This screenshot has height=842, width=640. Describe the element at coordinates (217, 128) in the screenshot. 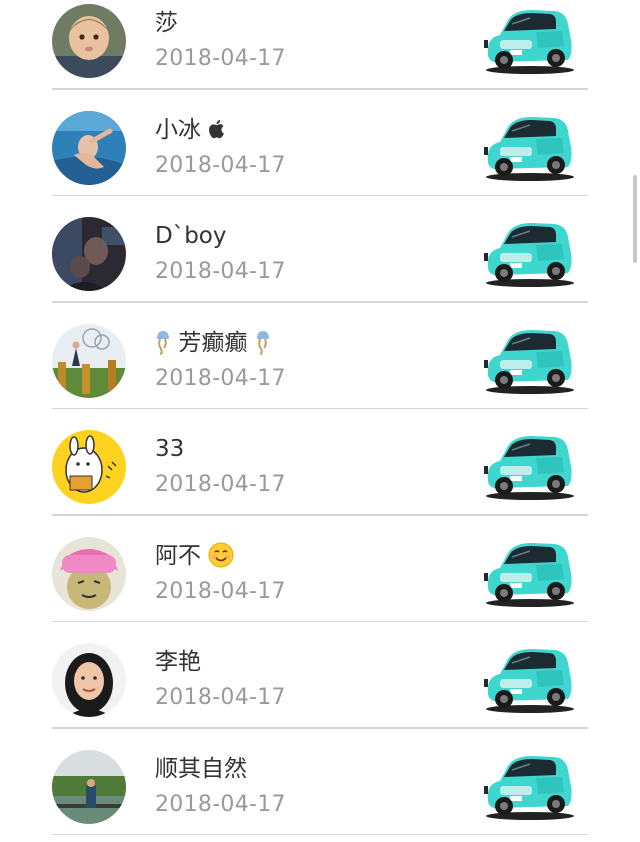

I see `apple-logo-icon` at that location.